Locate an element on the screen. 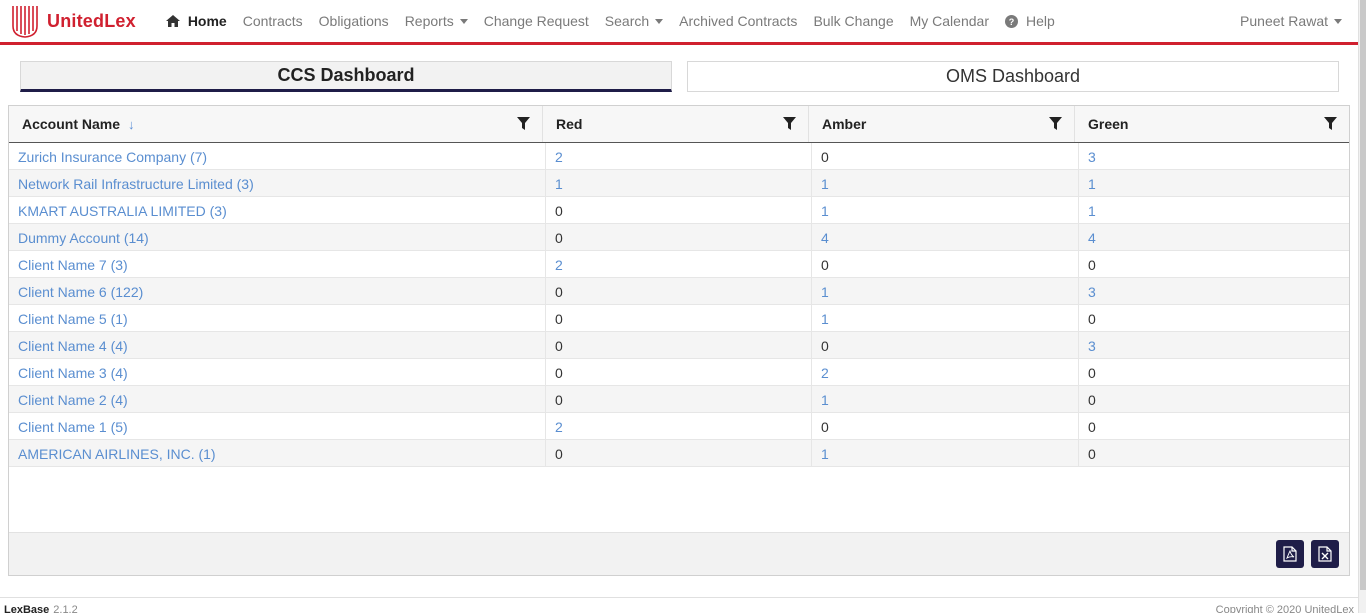 The image size is (1366, 613). table-row: Client Name 6 (122) 0 1 3 is located at coordinates (679, 291).